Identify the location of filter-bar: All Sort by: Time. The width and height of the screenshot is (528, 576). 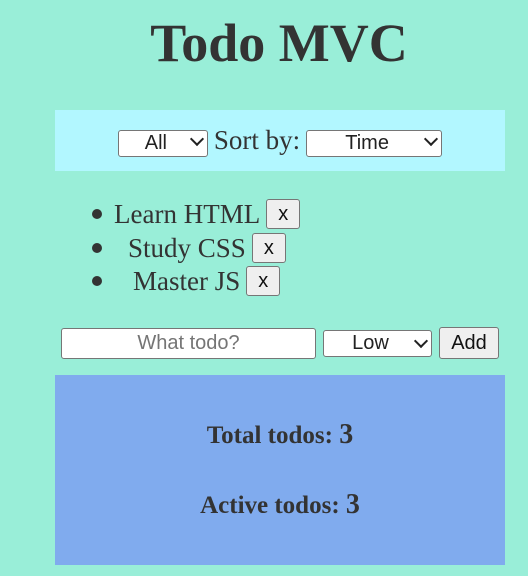
(280, 140).